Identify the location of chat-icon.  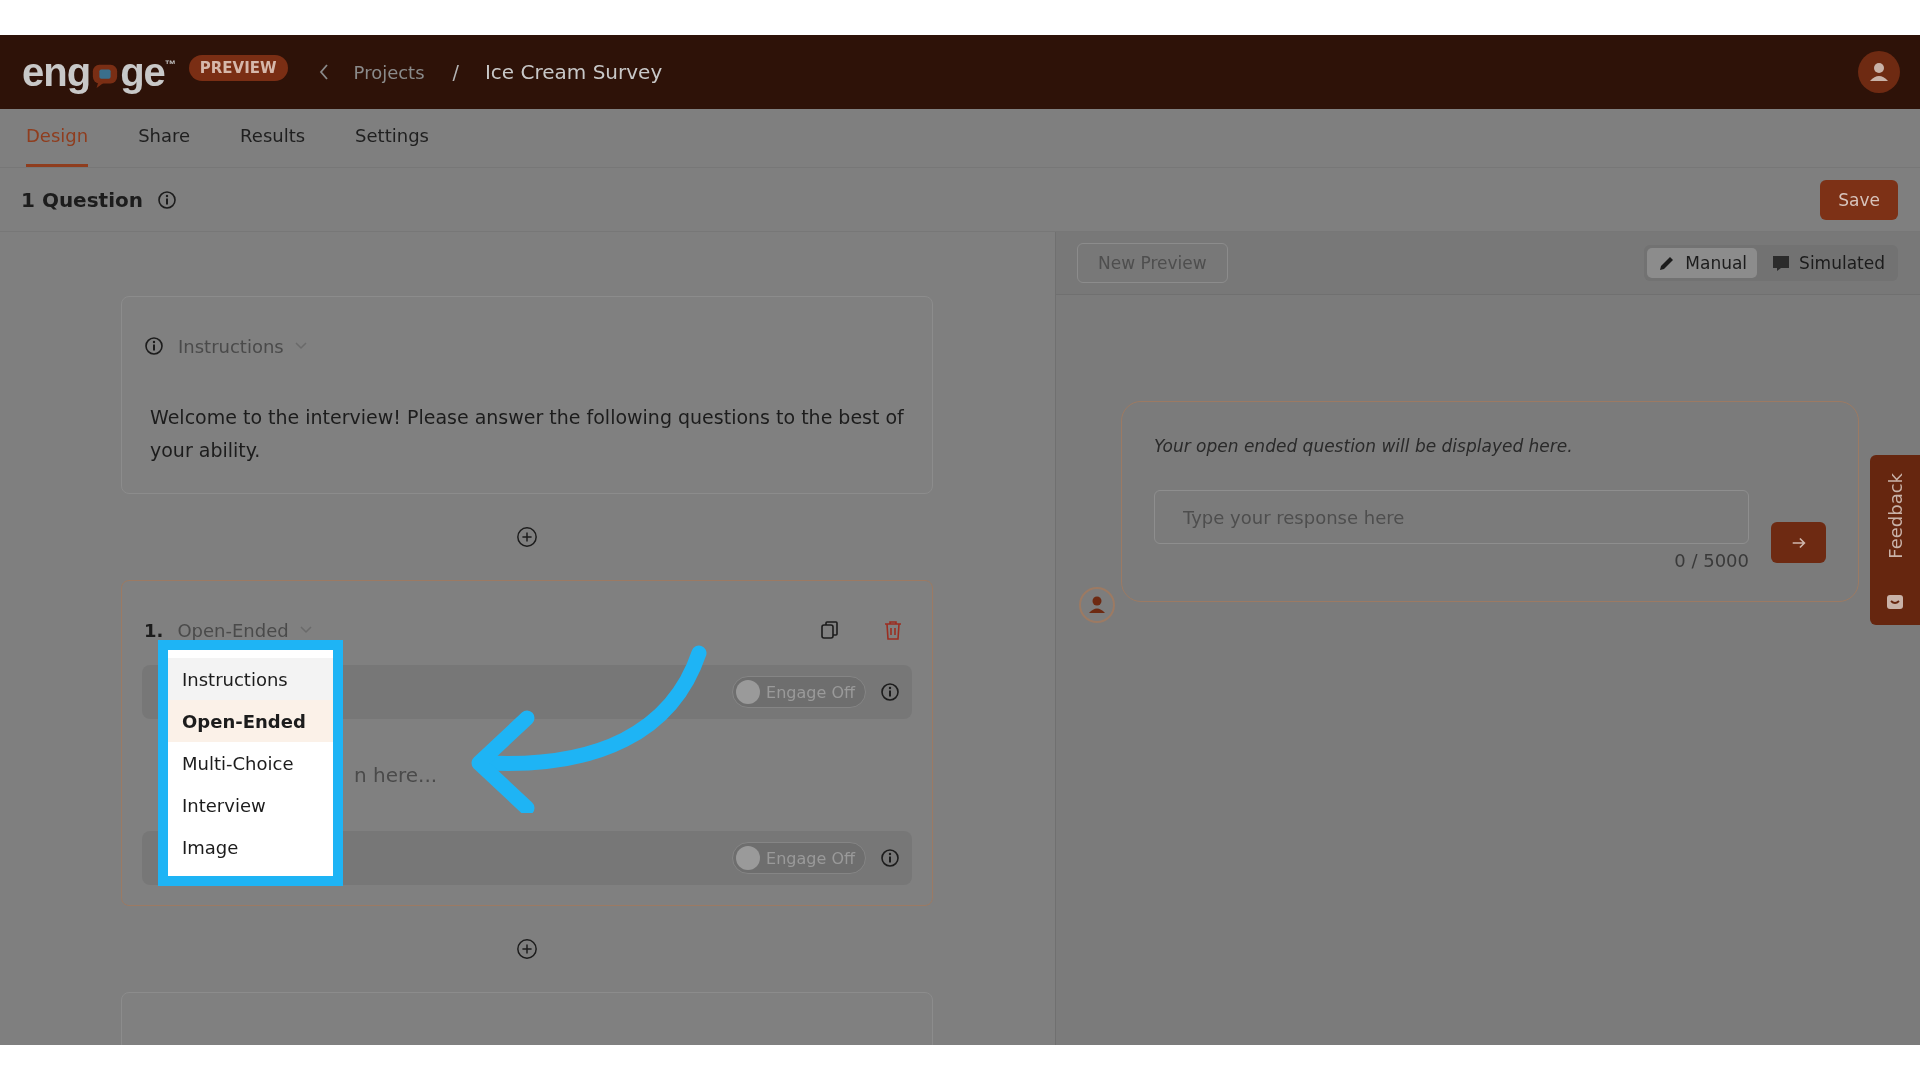
(1781, 263).